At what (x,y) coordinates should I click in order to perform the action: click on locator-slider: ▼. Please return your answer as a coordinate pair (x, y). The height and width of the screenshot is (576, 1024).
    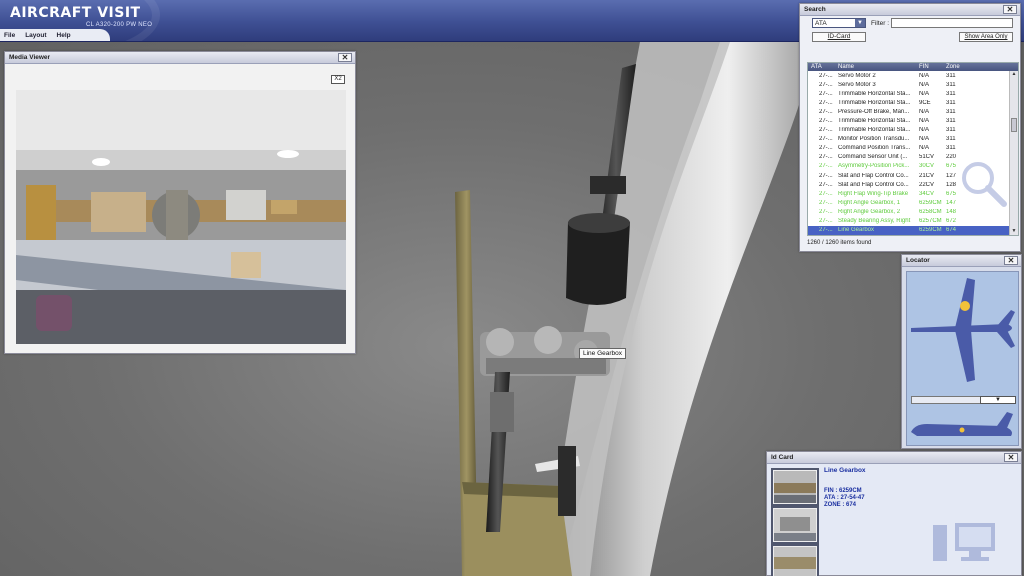
    Looking at the image, I should click on (963, 400).